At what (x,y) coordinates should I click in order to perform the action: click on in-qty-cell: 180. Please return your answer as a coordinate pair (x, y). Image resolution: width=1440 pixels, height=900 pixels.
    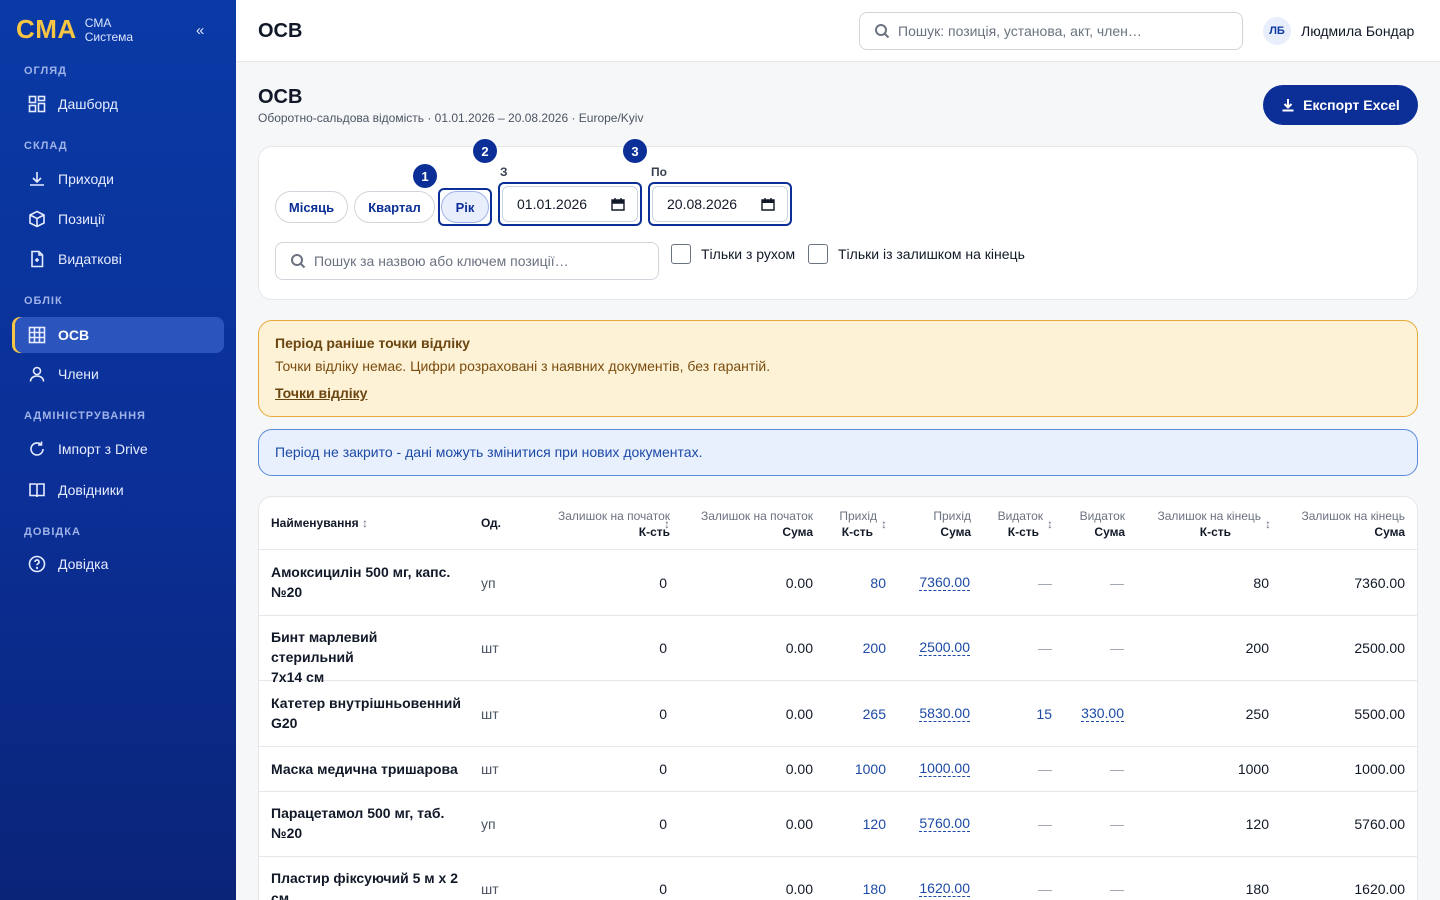
    Looking at the image, I should click on (874, 889).